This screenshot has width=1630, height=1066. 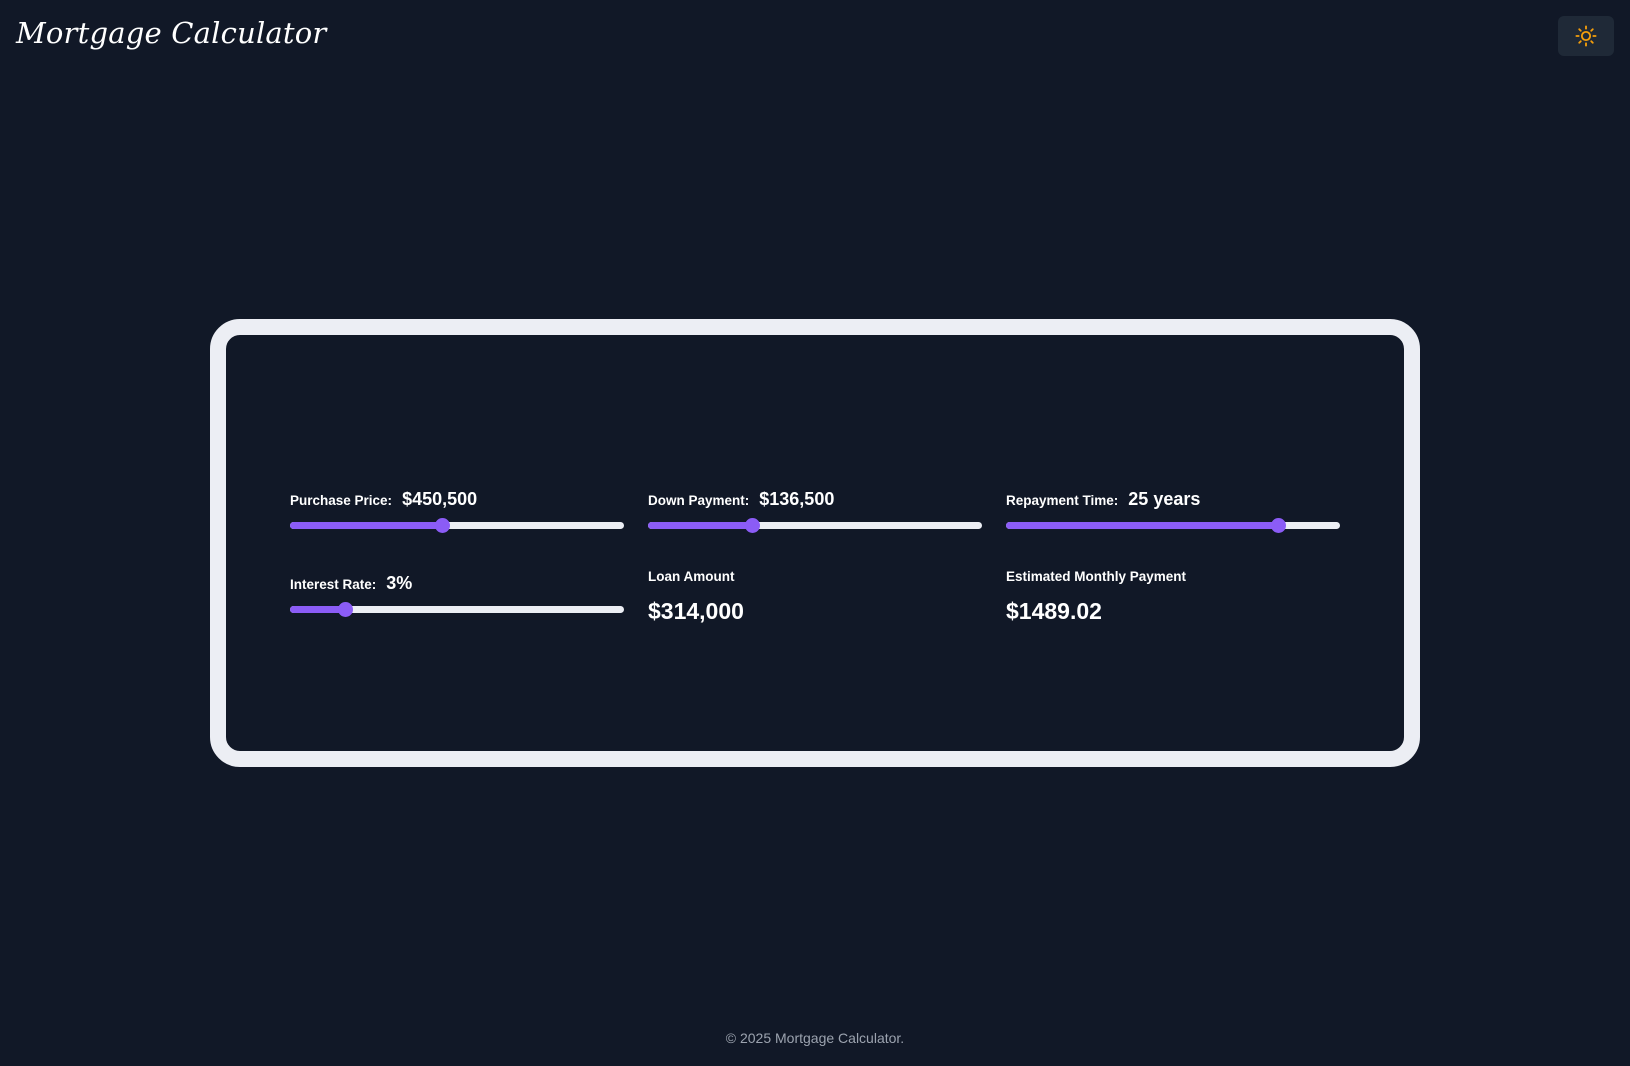 What do you see at coordinates (399, 583) in the screenshot?
I see `interest-rate-value: 3%` at bounding box center [399, 583].